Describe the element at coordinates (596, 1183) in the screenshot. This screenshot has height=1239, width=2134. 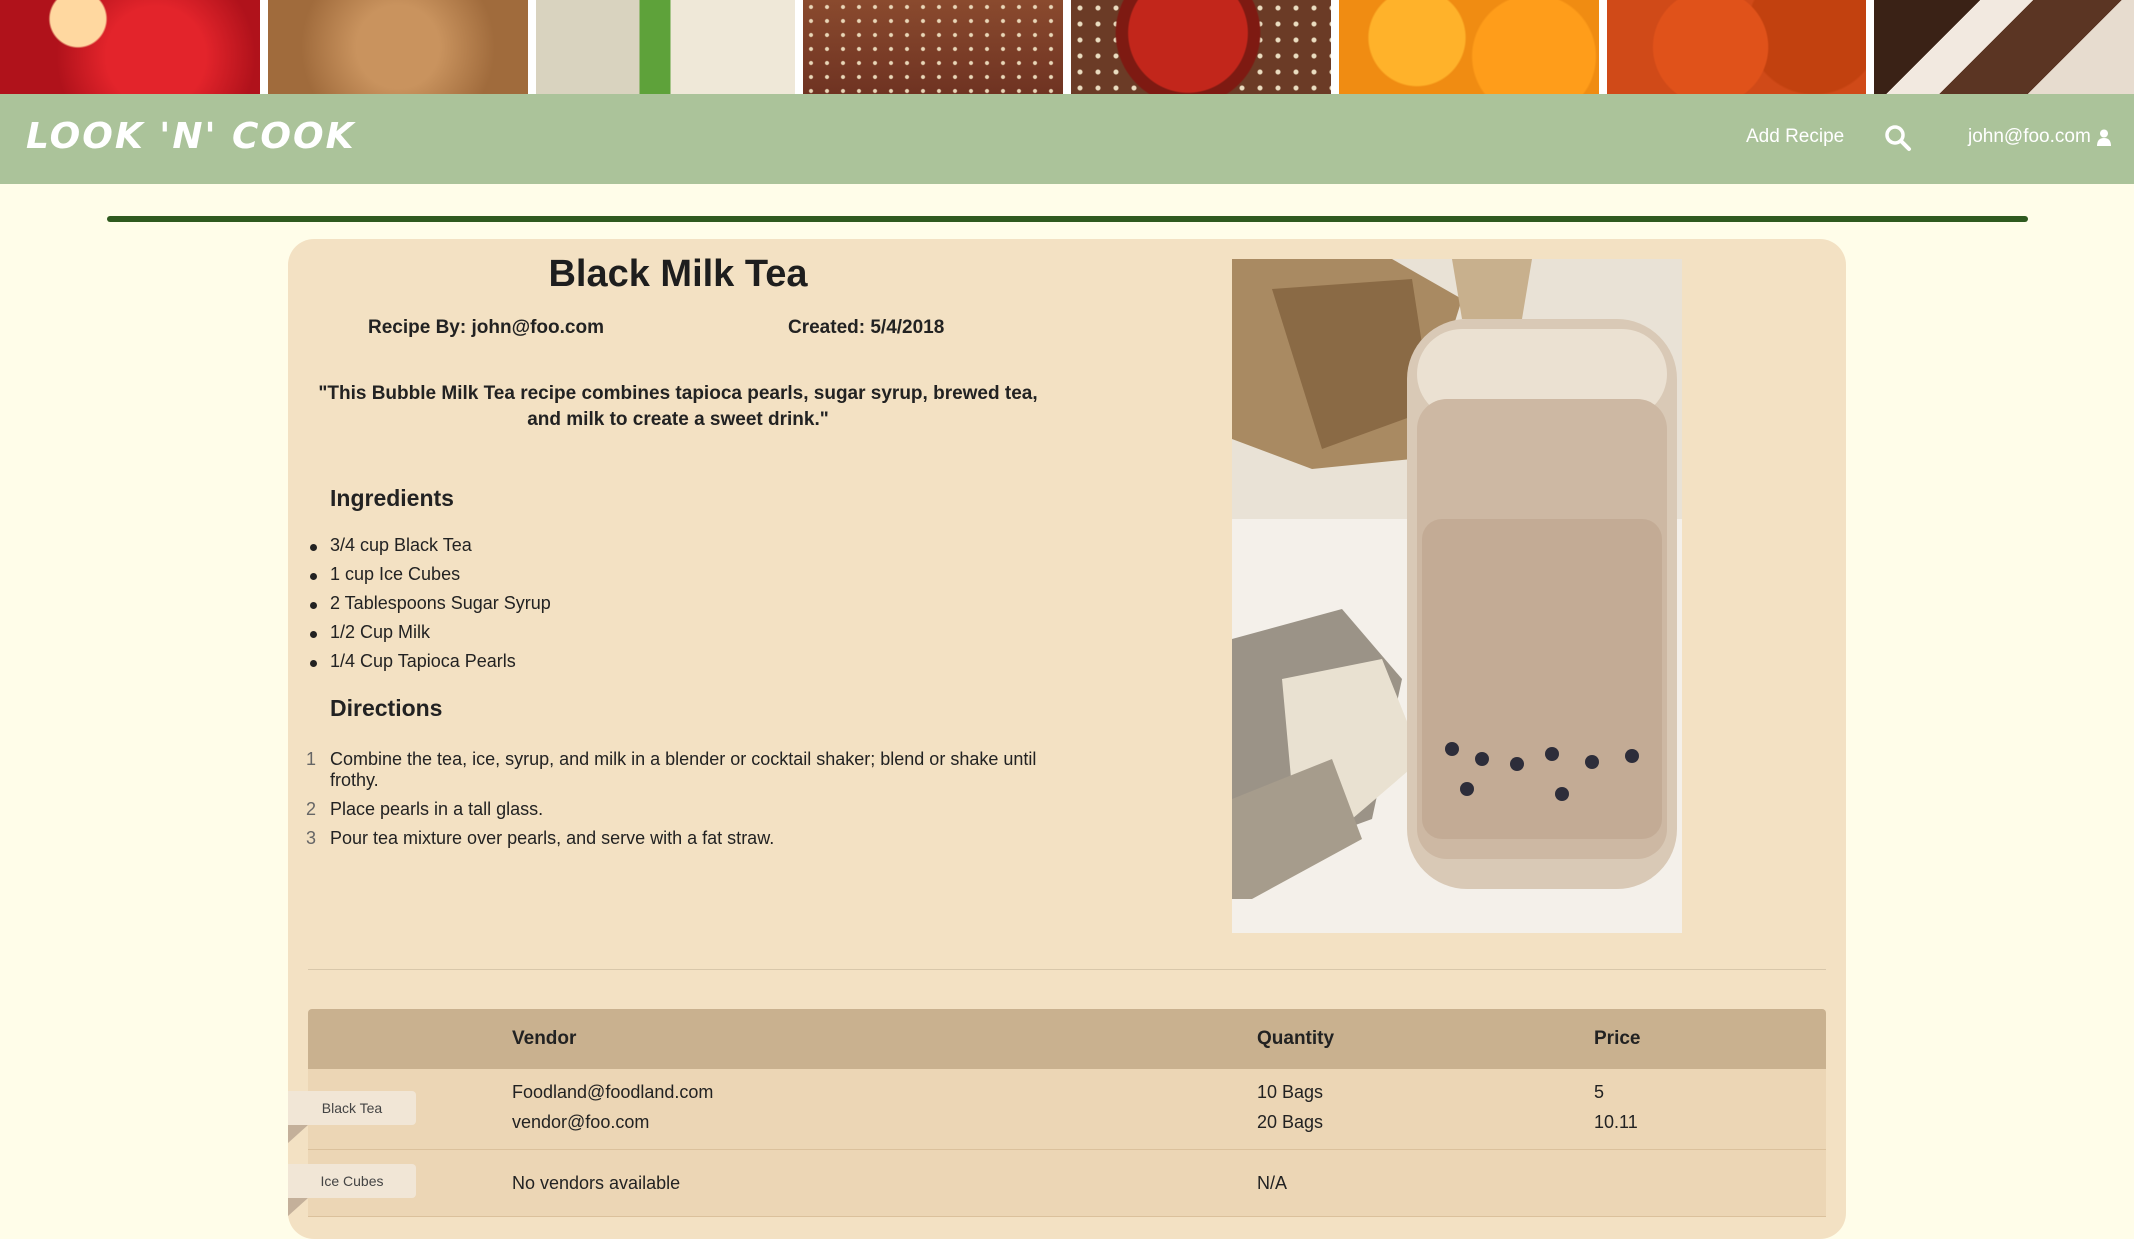
I see `vendor-email: No vendors available` at that location.